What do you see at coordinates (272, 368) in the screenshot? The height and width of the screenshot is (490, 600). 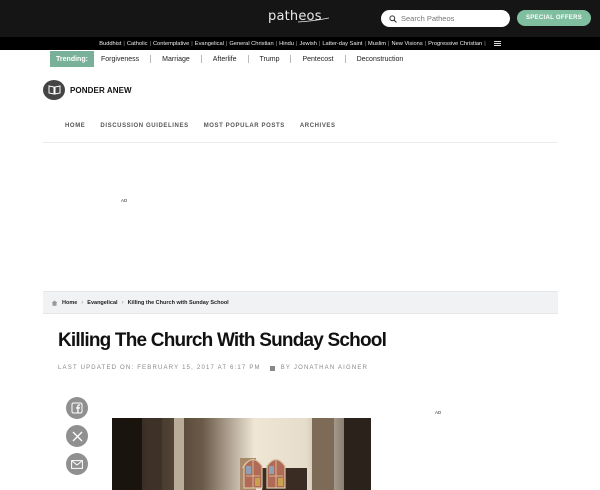 I see `calendar-icon` at bounding box center [272, 368].